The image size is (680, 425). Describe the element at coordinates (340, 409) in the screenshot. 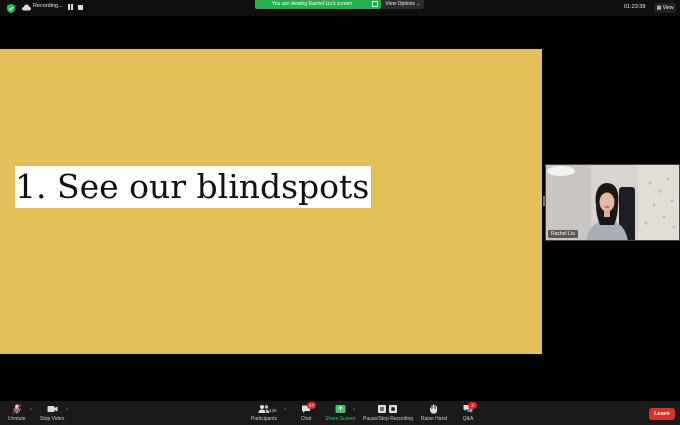

I see `share-screen-icon` at that location.